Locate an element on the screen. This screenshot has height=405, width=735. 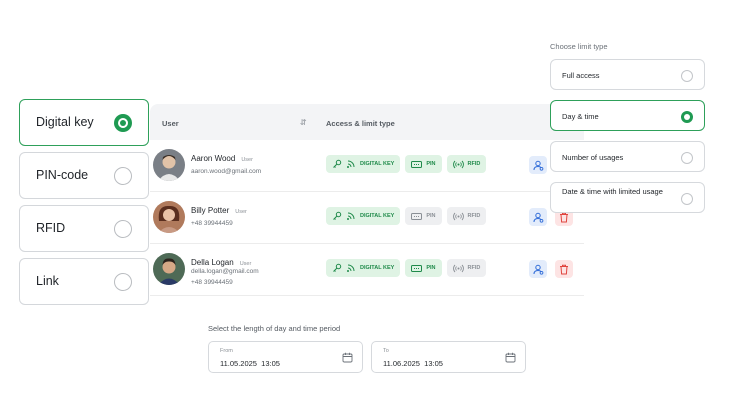
period-title: Select the length of day and time period is located at coordinates (274, 328).